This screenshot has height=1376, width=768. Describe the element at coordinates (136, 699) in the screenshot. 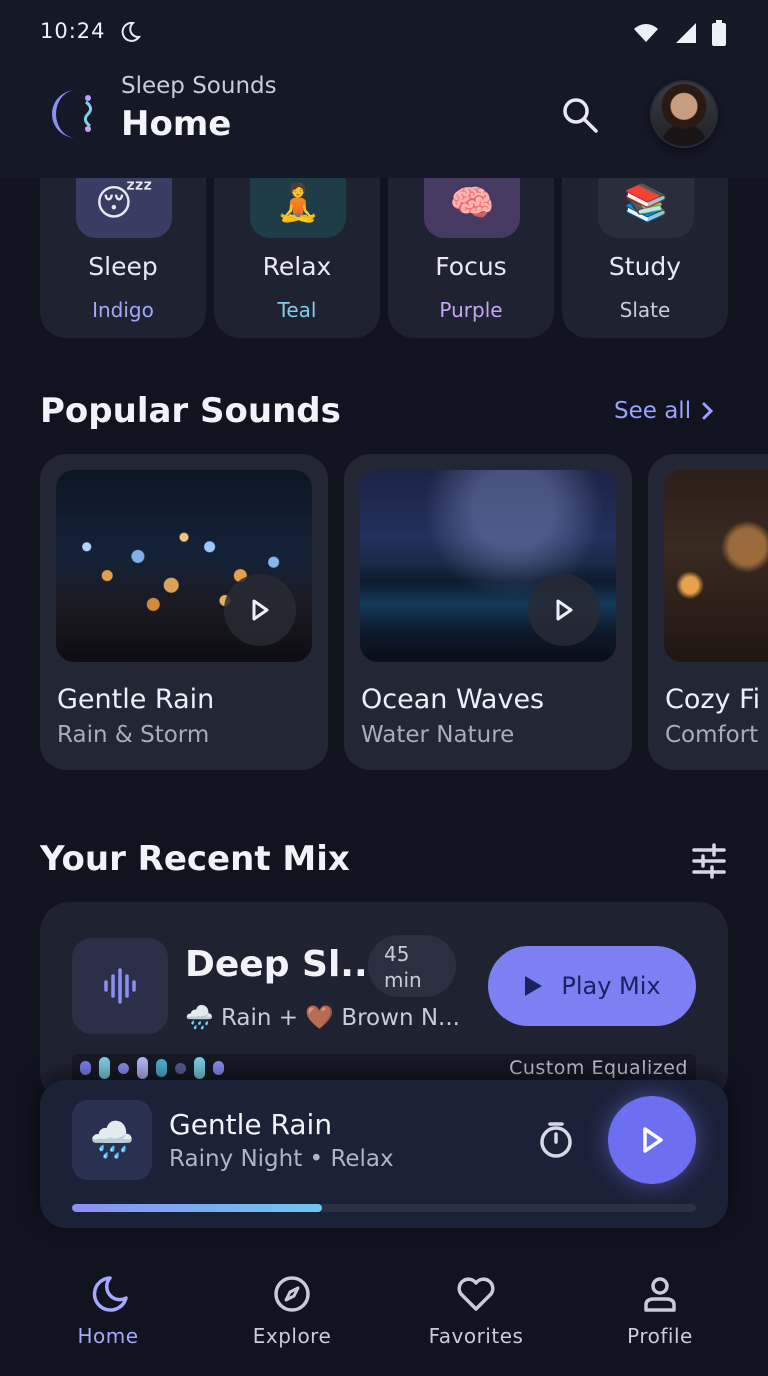

I see `sound-name: Gentle Rain` at that location.